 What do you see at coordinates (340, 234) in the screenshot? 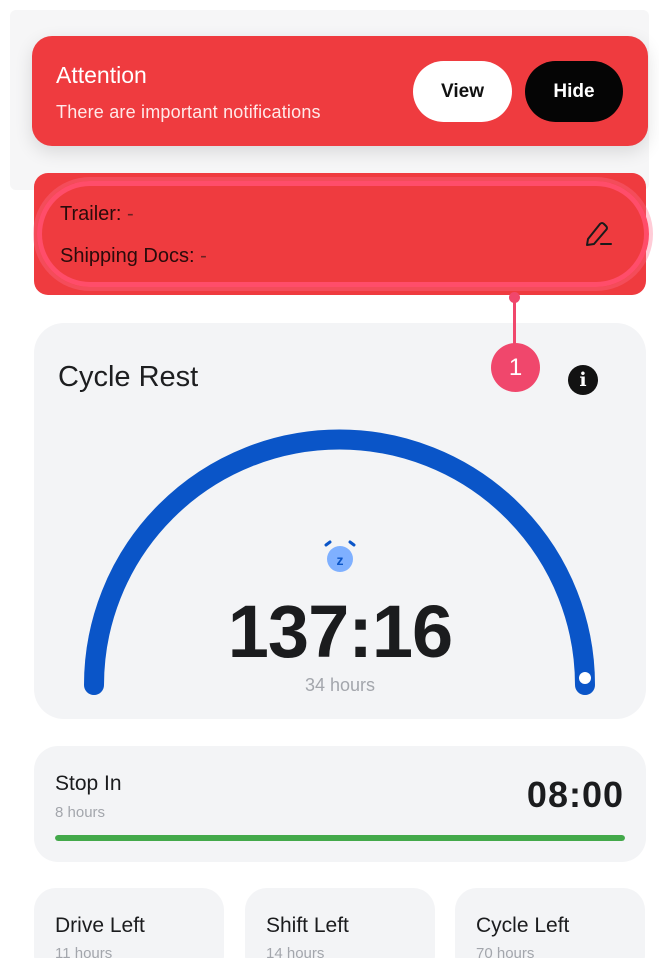
I see `trailer-info-card: Trailer: - Shipping Docs: -` at bounding box center [340, 234].